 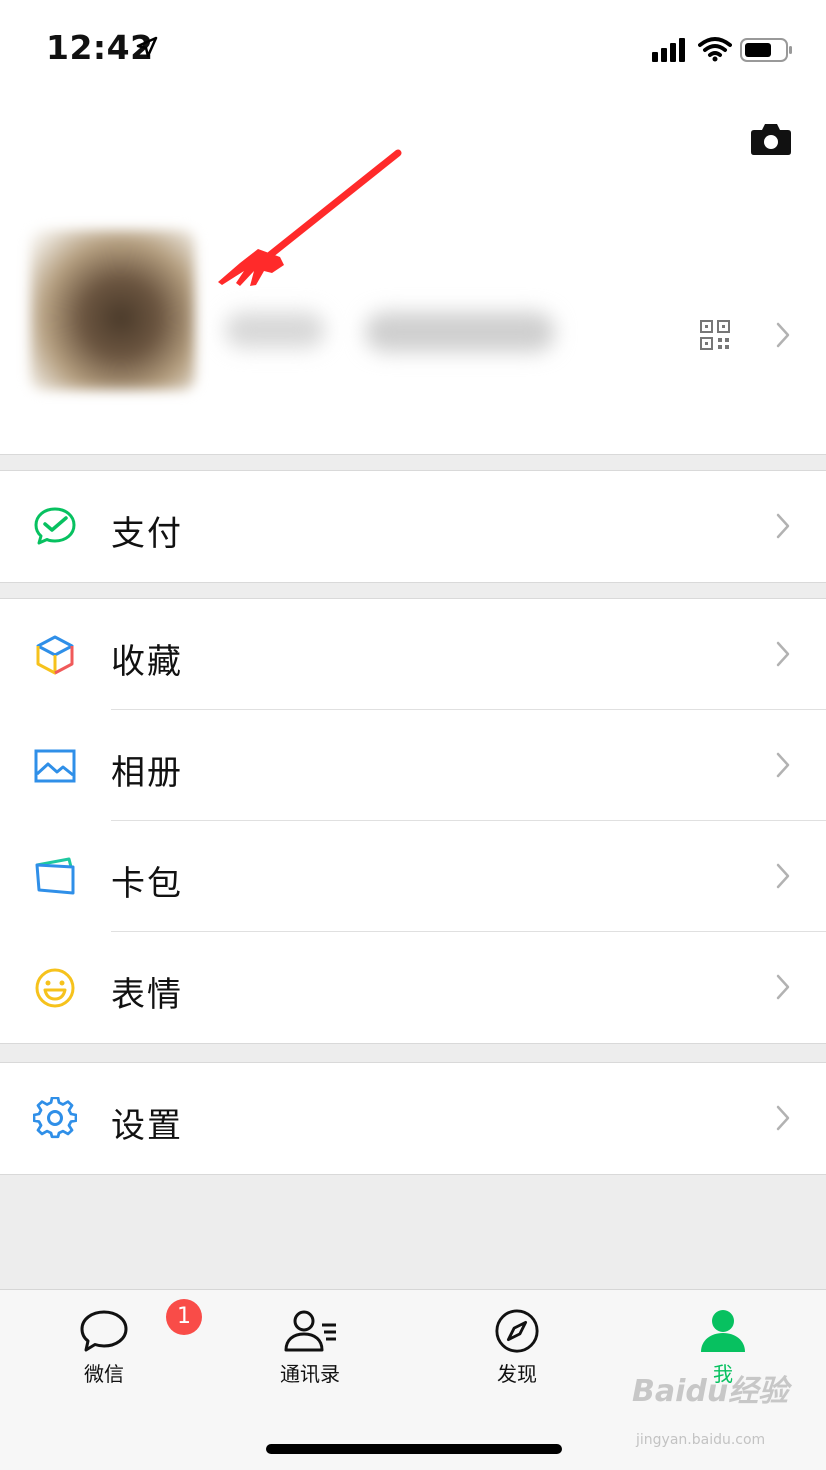 What do you see at coordinates (766, 50) in the screenshot?
I see `battery-icon` at bounding box center [766, 50].